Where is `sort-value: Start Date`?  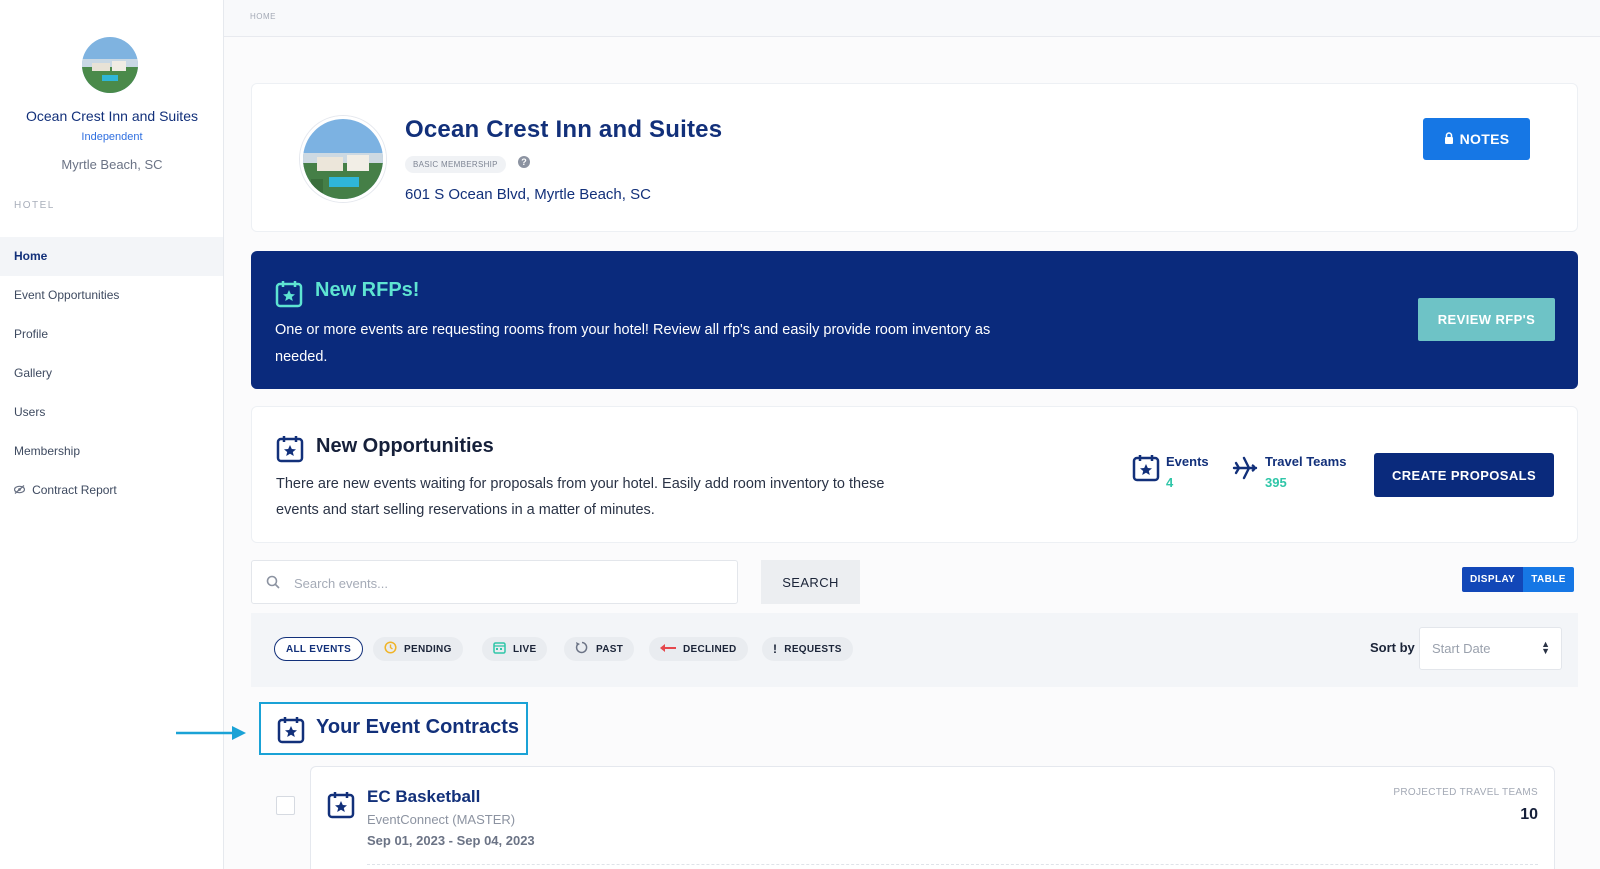
sort-value: Start Date is located at coordinates (1461, 648).